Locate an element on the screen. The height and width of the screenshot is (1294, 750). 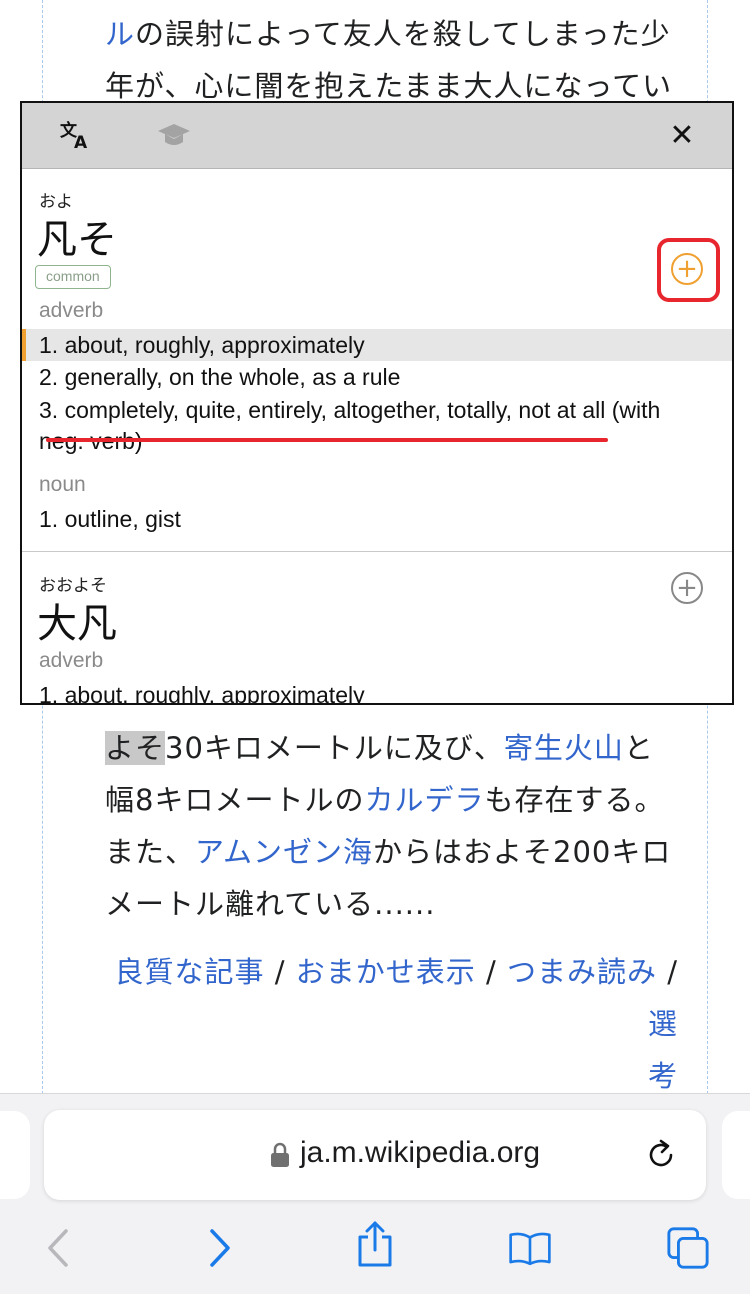
common-tag: common is located at coordinates (73, 277).